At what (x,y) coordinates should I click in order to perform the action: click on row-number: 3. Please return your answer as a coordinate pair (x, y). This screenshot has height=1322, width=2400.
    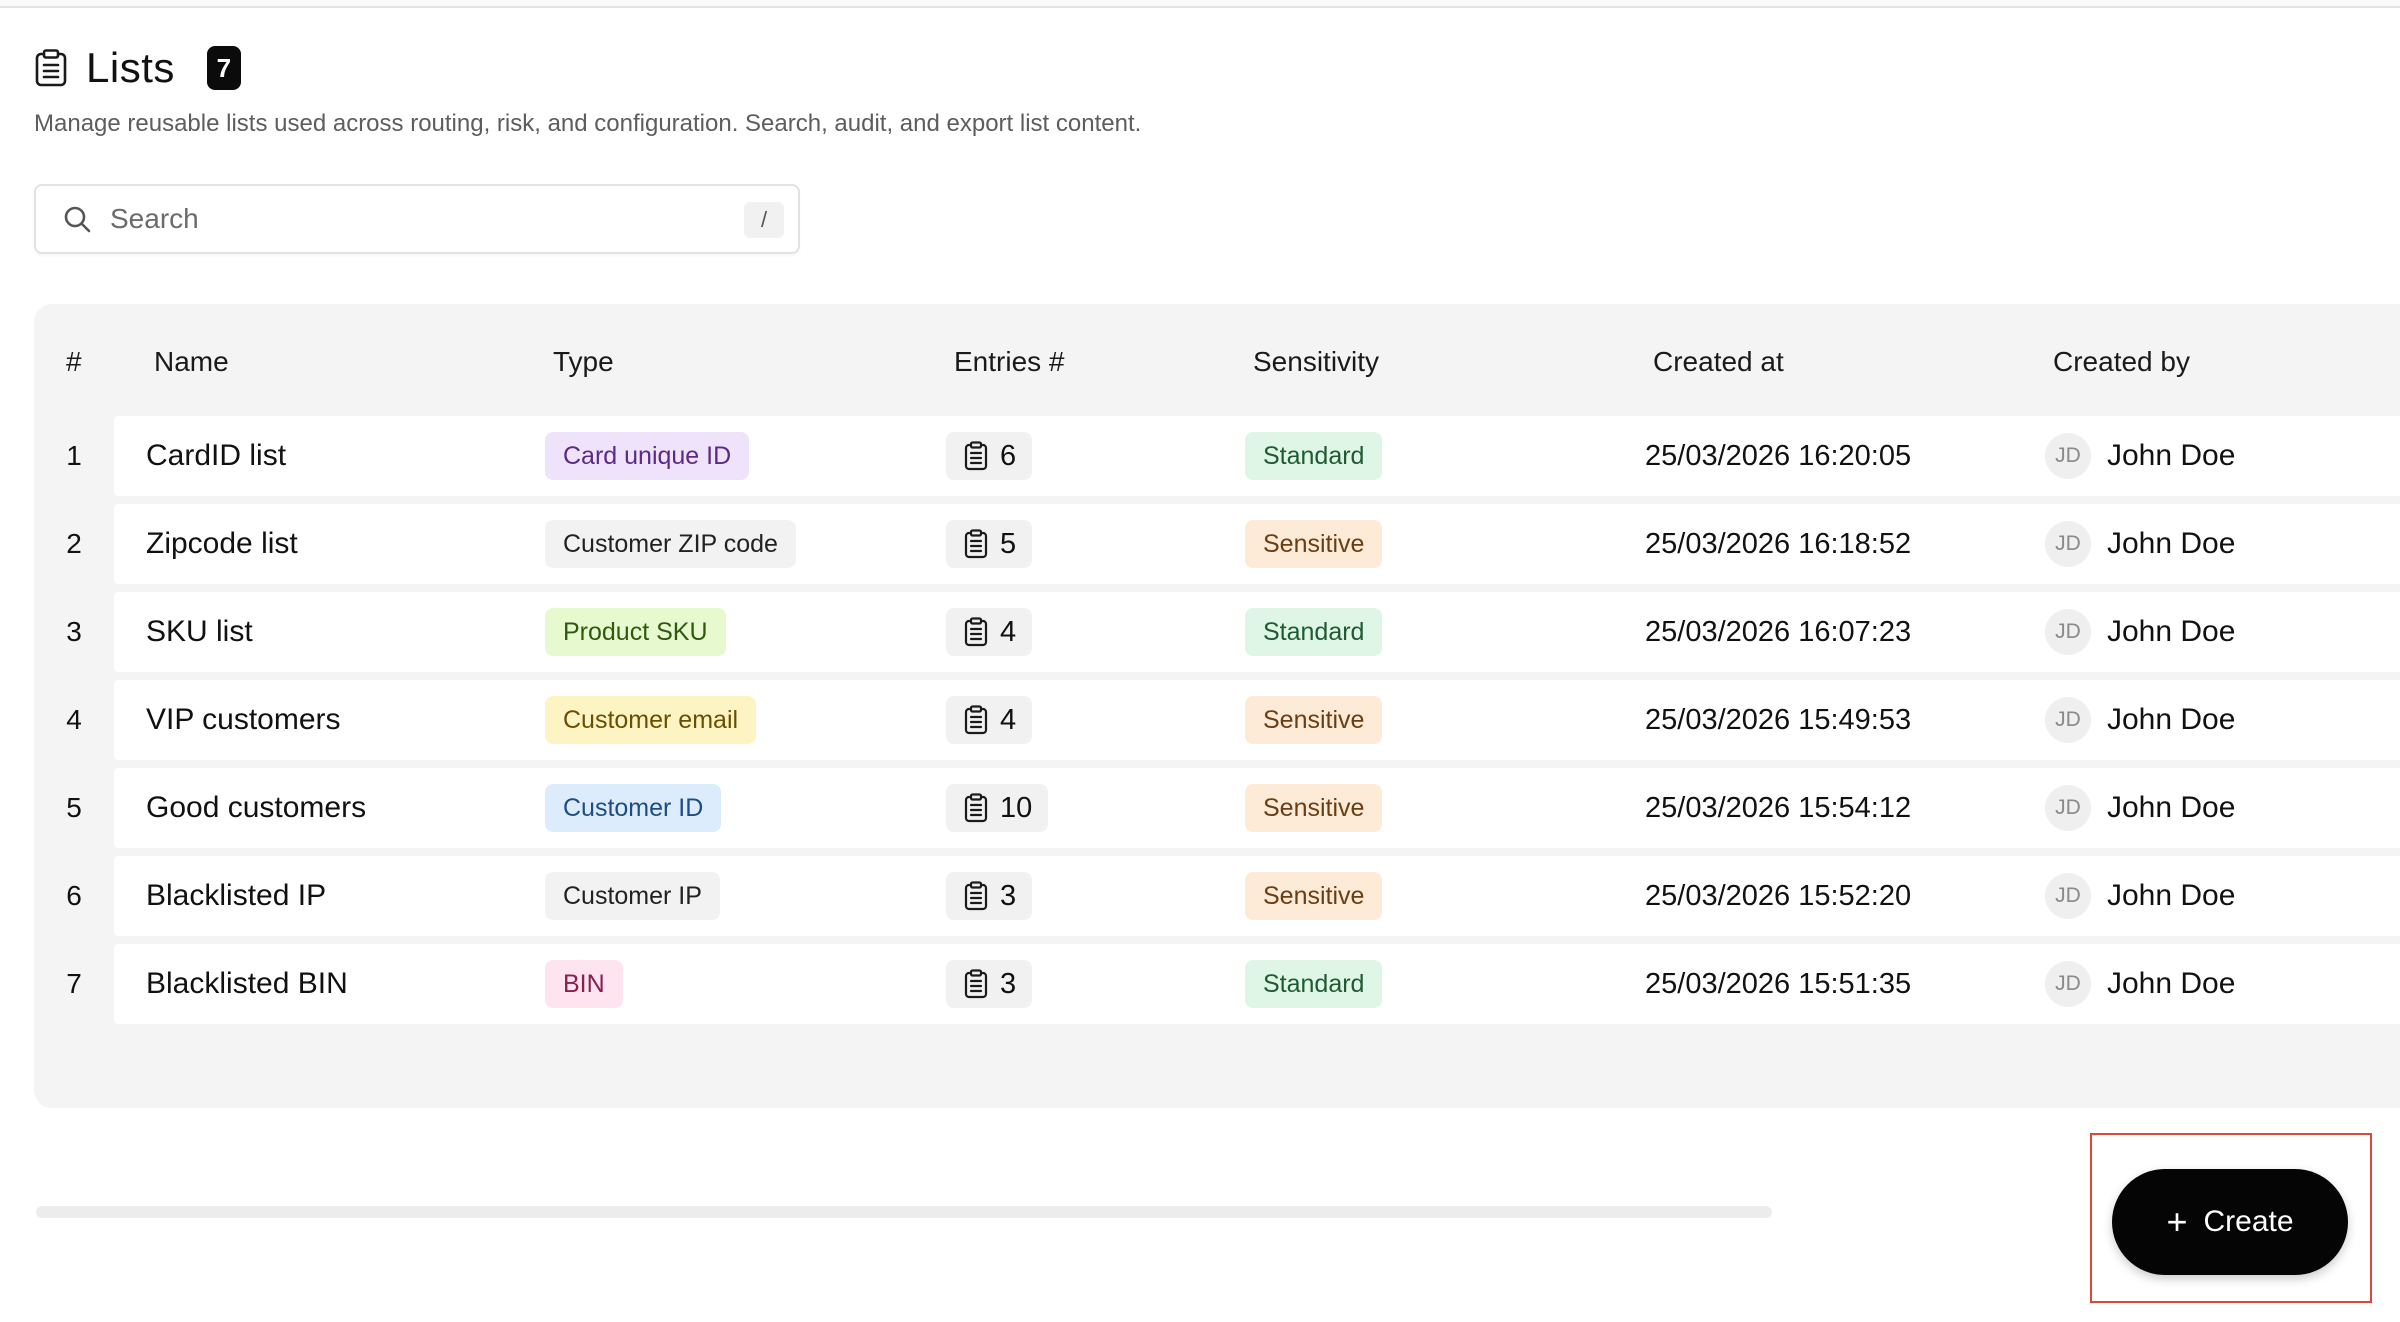
    Looking at the image, I should click on (74, 631).